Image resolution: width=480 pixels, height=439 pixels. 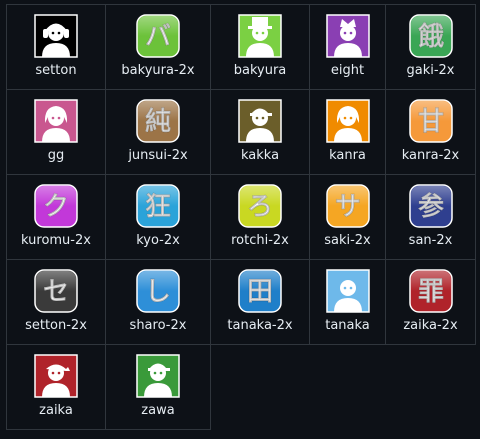 I want to click on icon-cell-kanra-2x: 甘 kanra-2x, so click(x=431, y=132).